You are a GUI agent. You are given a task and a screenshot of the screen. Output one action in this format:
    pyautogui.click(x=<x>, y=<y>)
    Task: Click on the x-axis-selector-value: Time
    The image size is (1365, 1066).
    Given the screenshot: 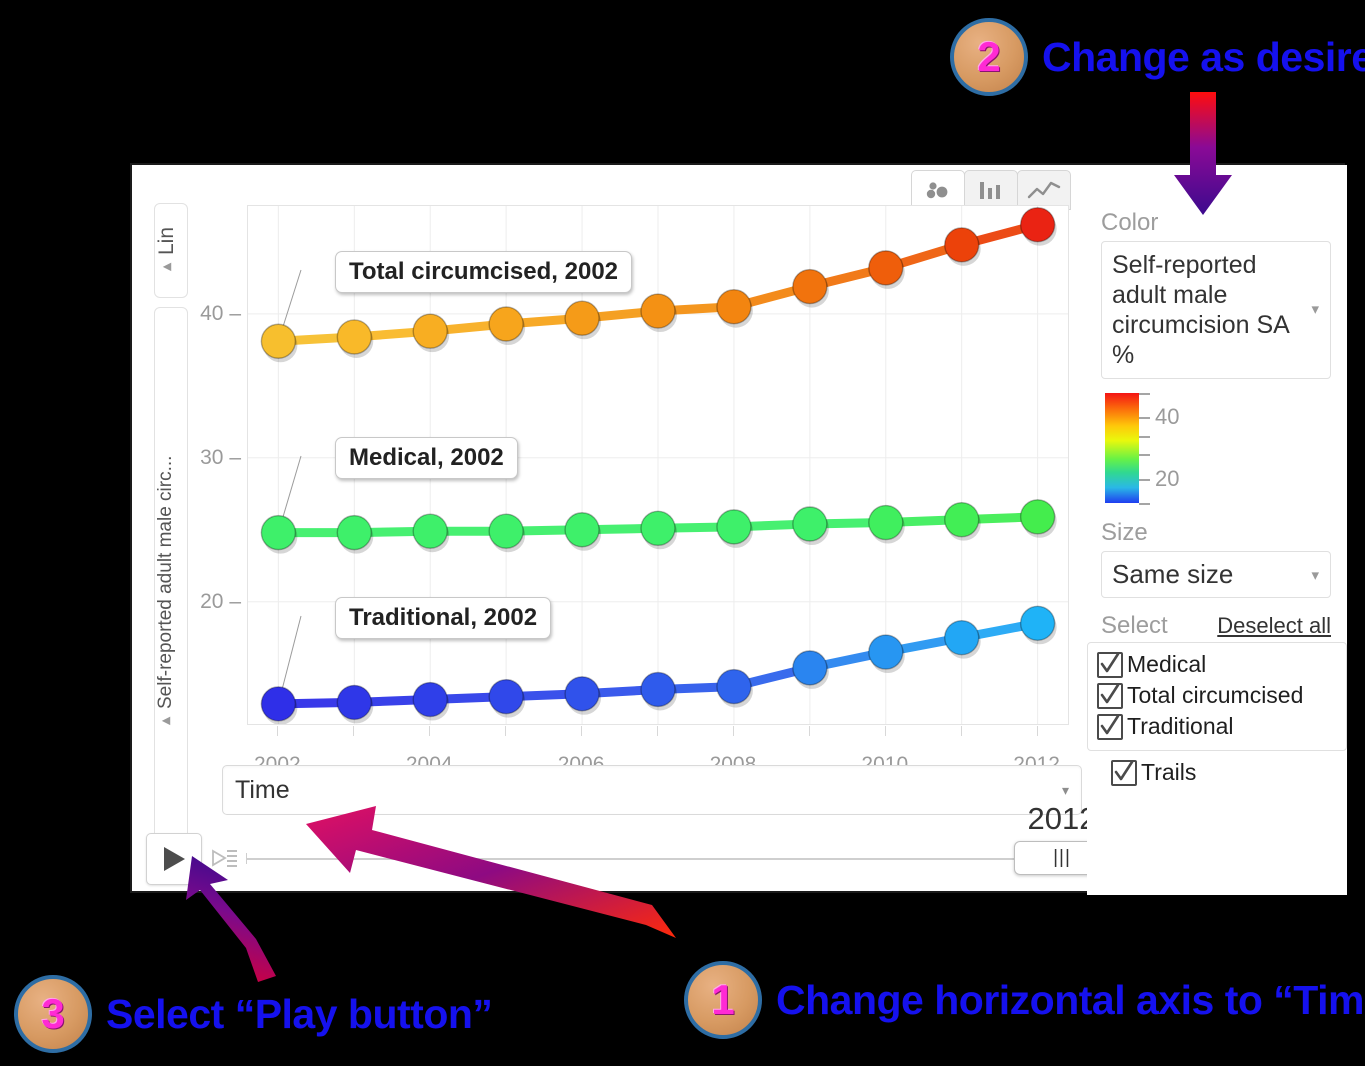 What is the action you would take?
    pyautogui.click(x=262, y=789)
    